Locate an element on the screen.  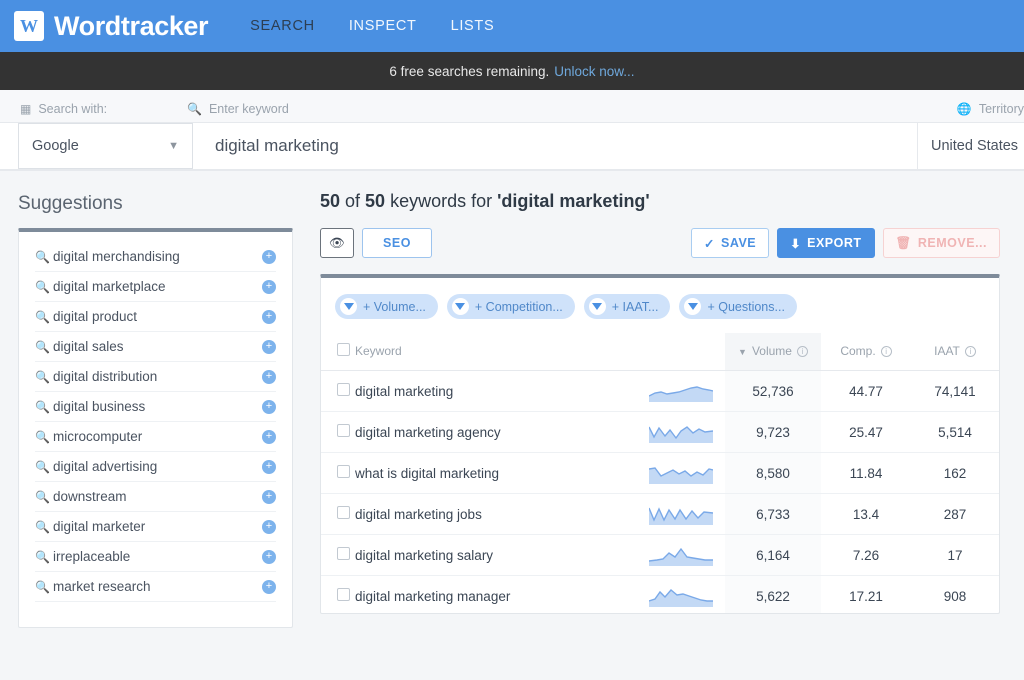
comp-cell: 11.84 is located at coordinates (866, 473).